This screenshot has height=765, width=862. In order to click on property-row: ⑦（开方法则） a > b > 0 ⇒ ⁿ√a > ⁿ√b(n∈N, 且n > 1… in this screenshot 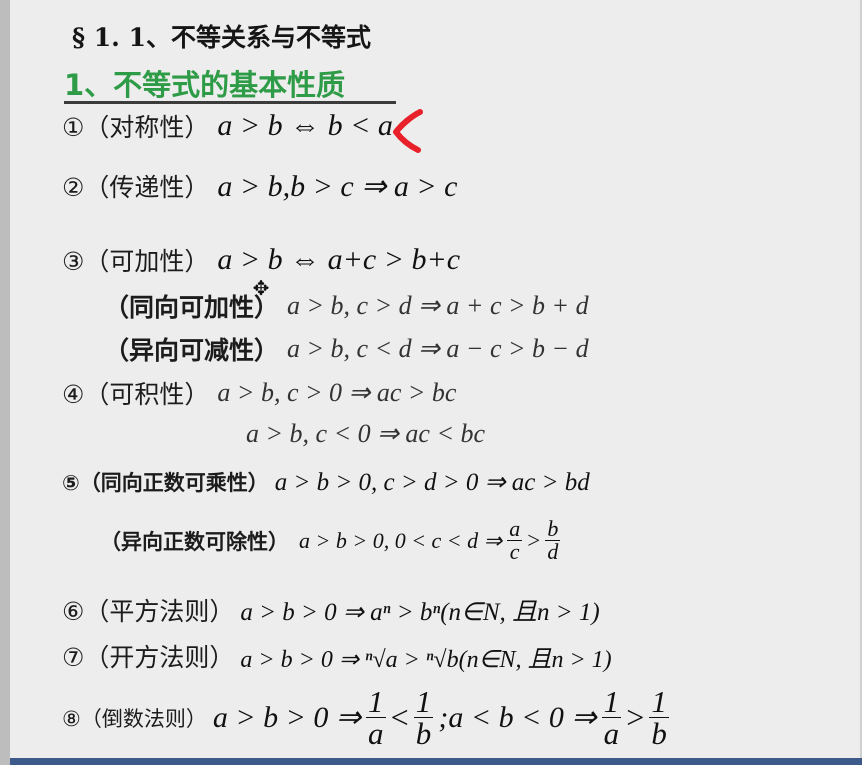, I will do `click(337, 656)`.